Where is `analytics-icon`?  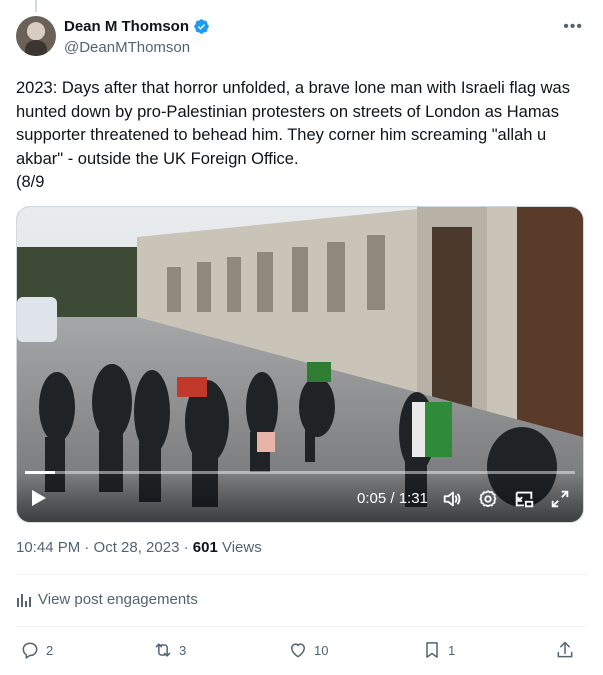 analytics-icon is located at coordinates (24, 600).